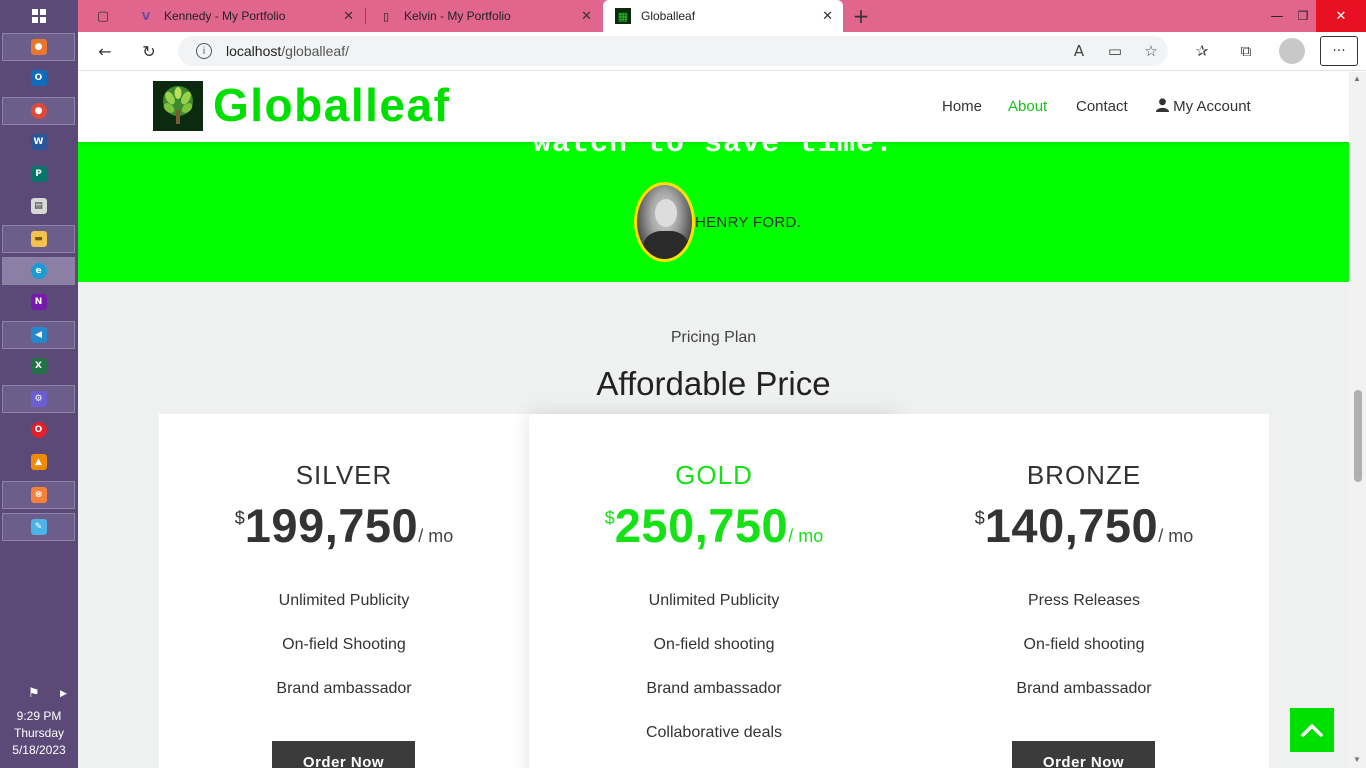 The image size is (1366, 768). Describe the element at coordinates (149, 51) in the screenshot. I see `refresh-icon: ↻` at that location.